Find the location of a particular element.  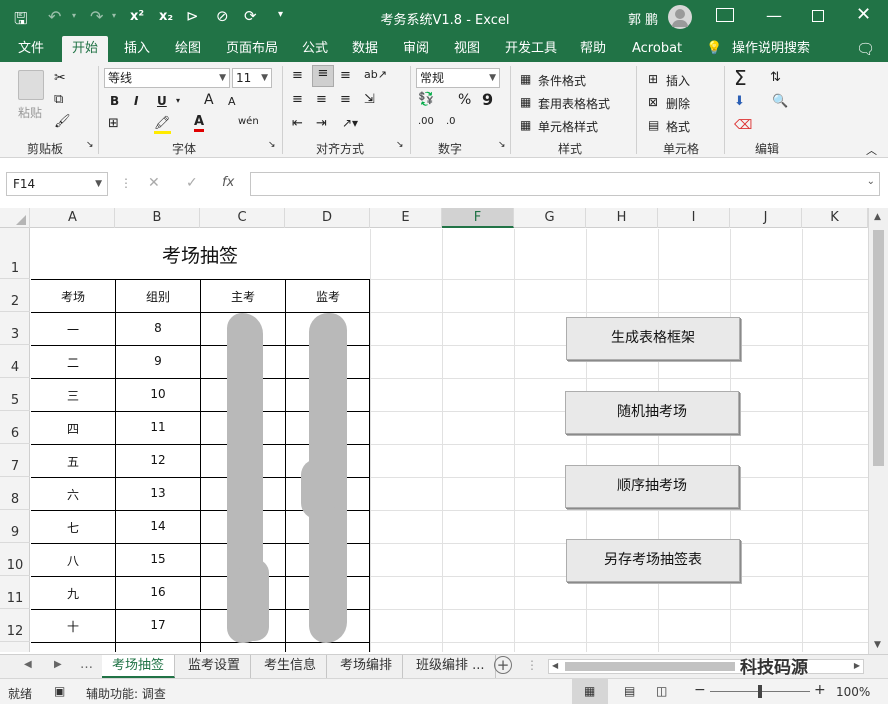

normal-view-button: ▦ is located at coordinates (590, 691).